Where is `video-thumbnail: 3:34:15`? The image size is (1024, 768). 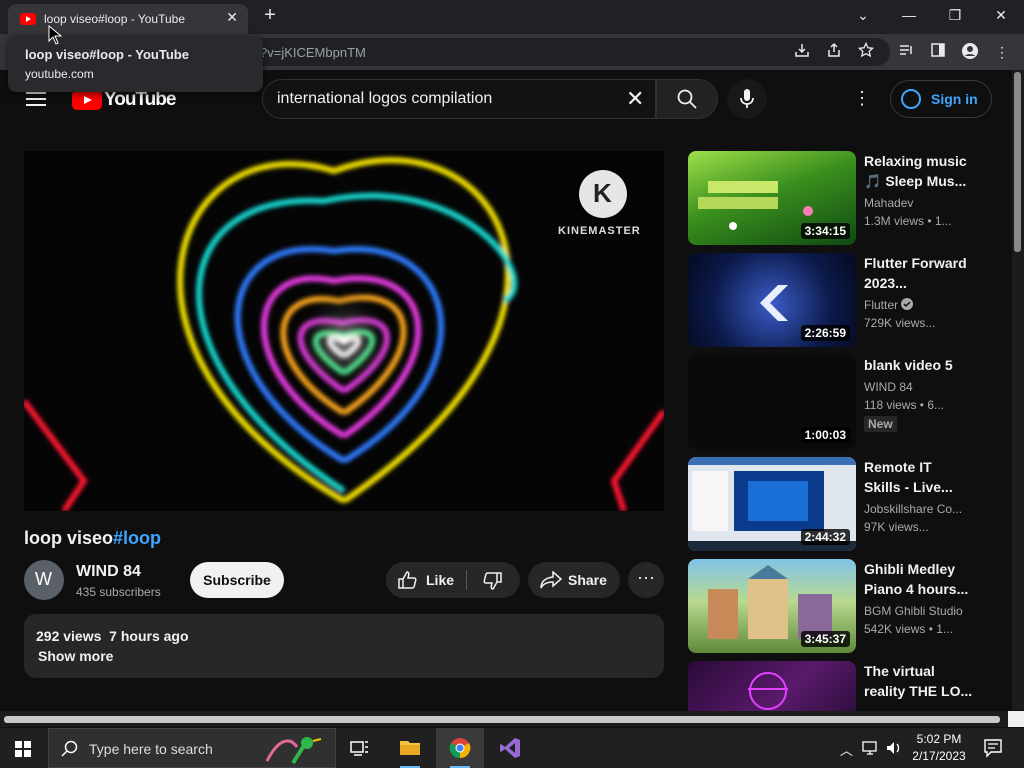 video-thumbnail: 3:34:15 is located at coordinates (772, 198).